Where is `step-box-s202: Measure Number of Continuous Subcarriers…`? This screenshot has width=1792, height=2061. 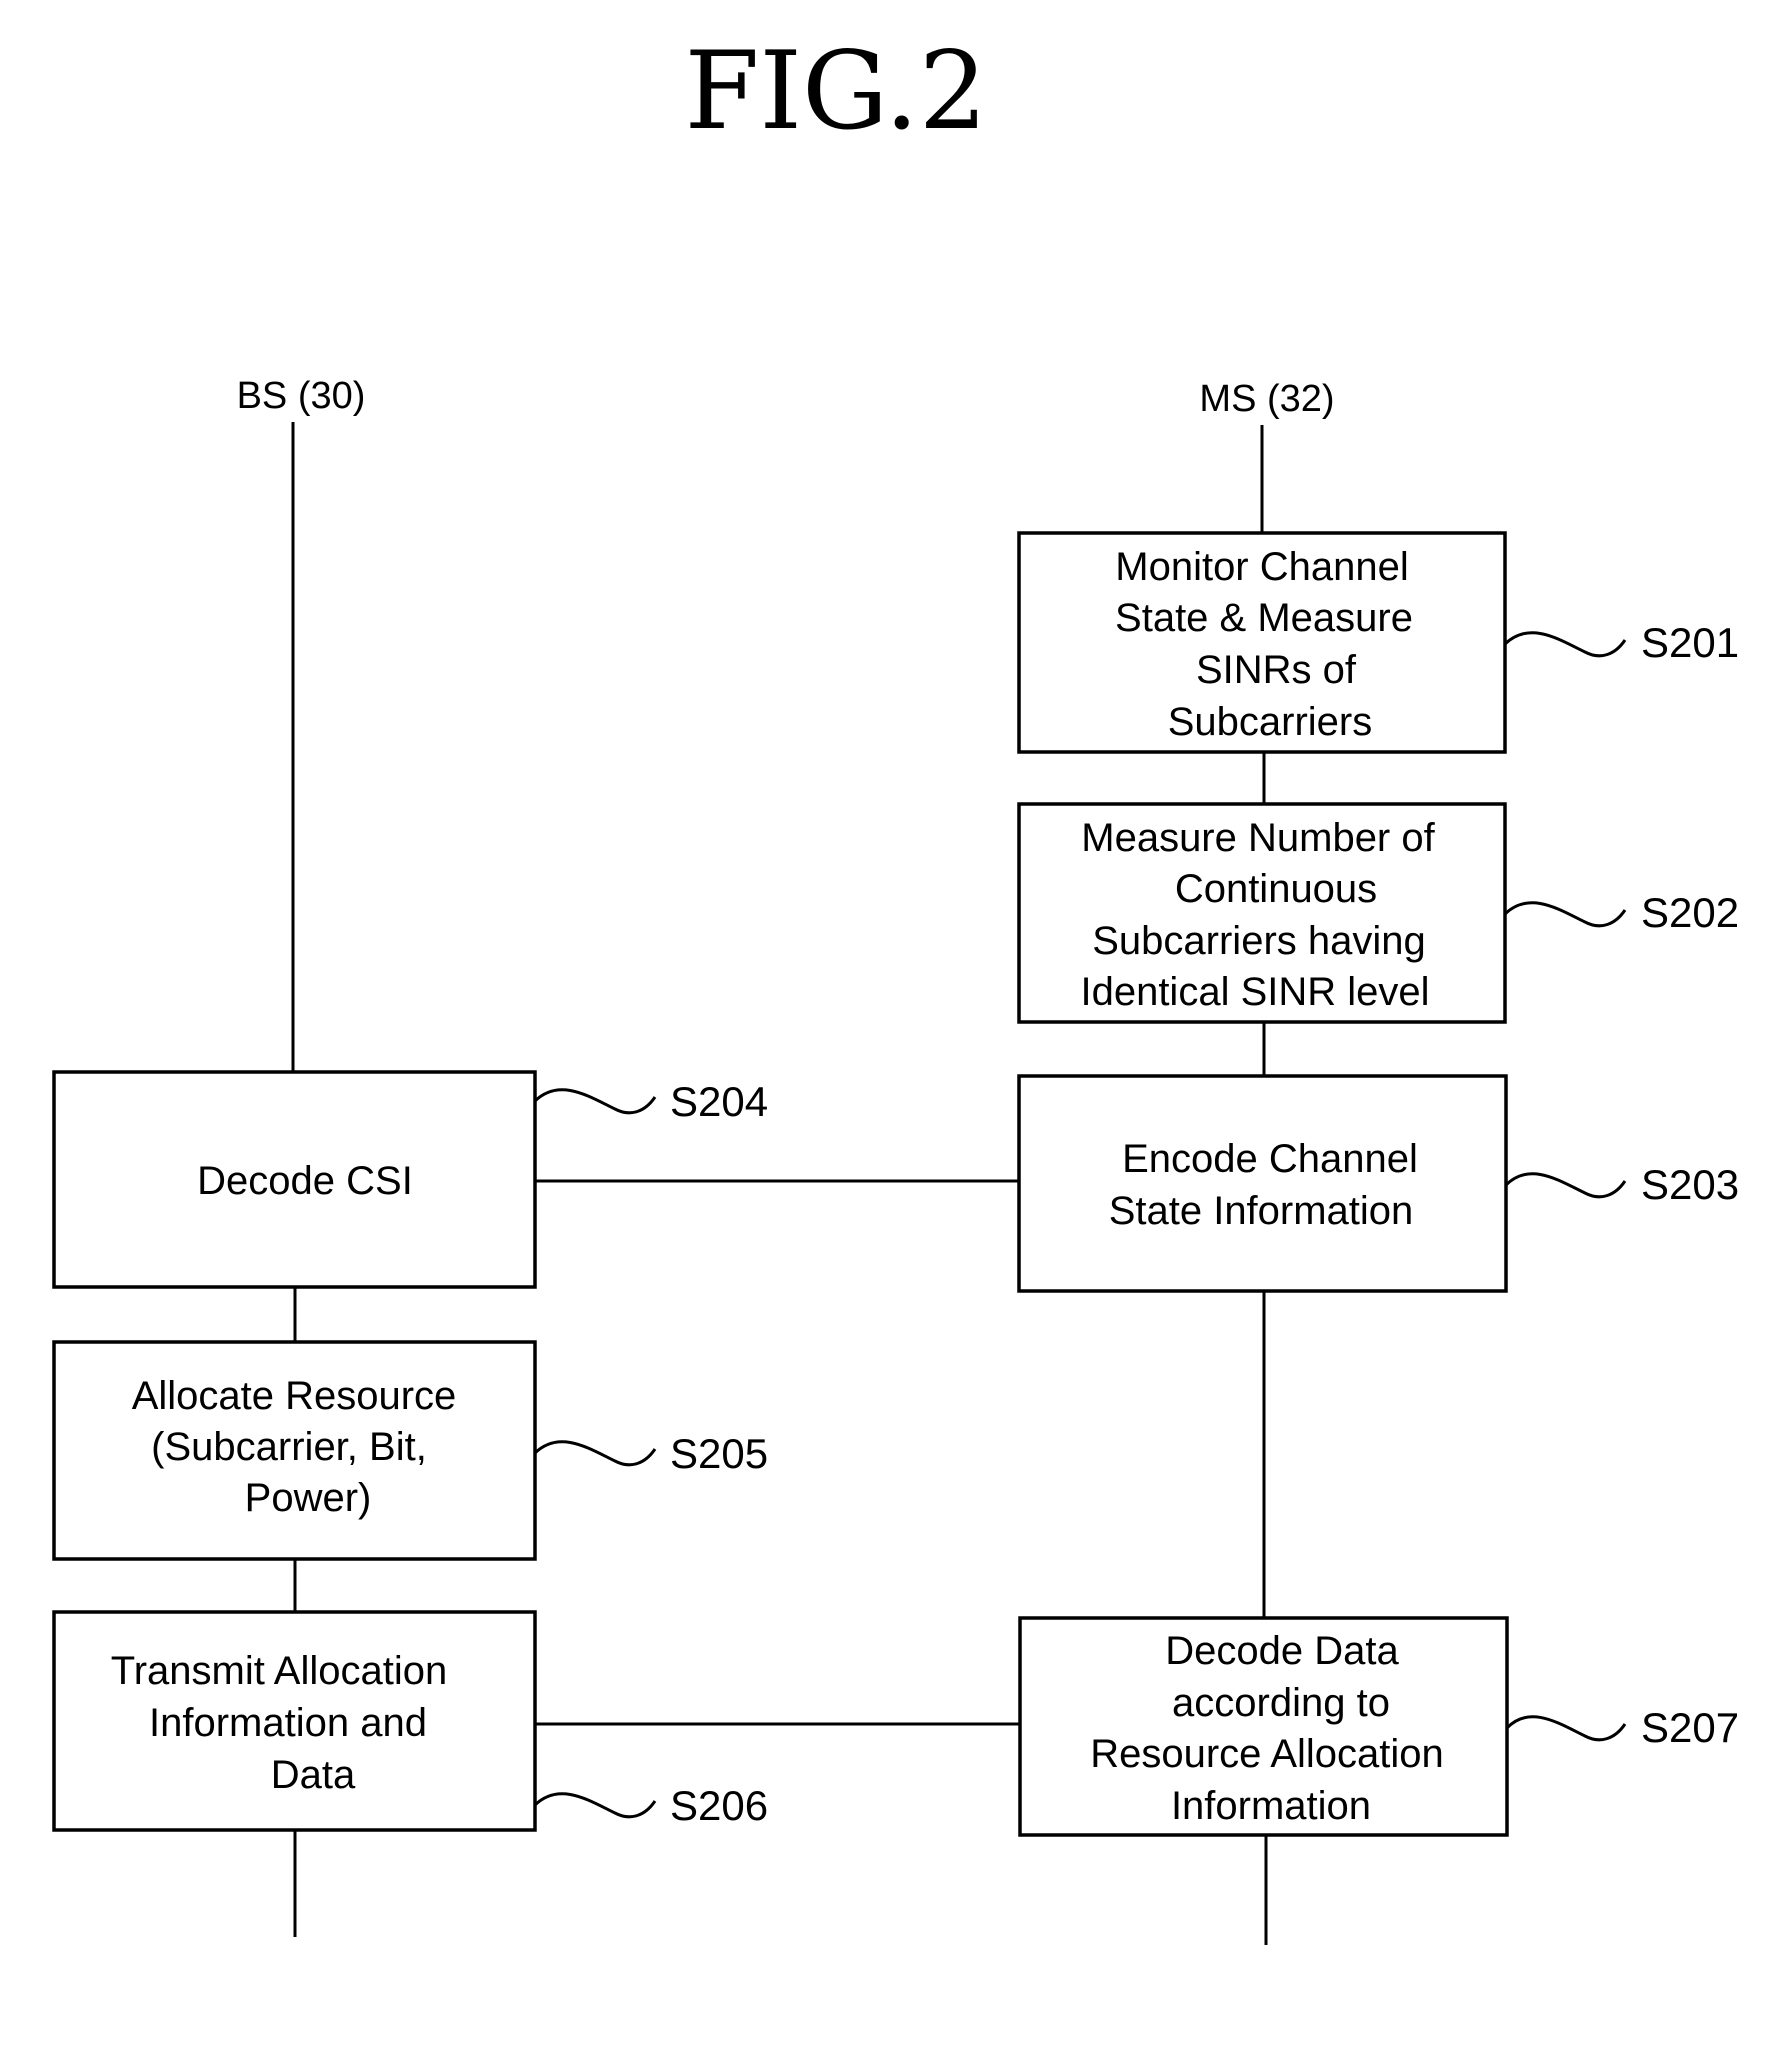 step-box-s202: Measure Number of Continuous Subcarriers… is located at coordinates (1378, 913).